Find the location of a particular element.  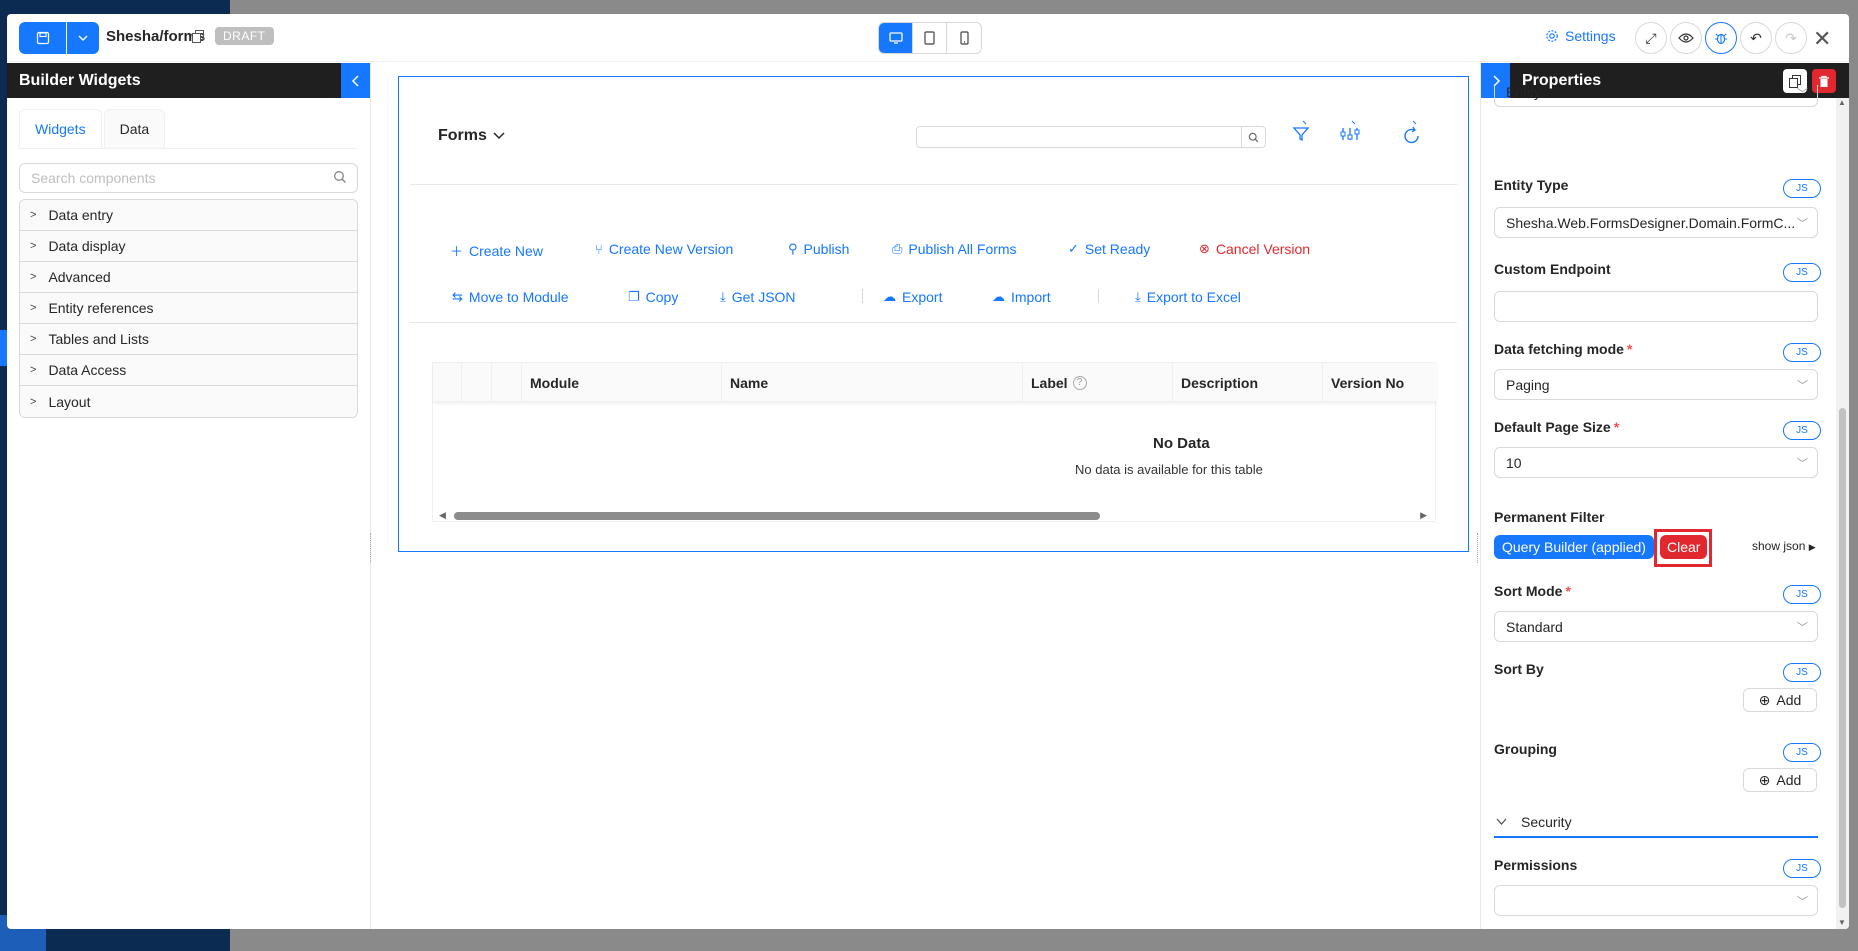

entity-source-select: Entity ﹀ is located at coordinates (1656, 95).